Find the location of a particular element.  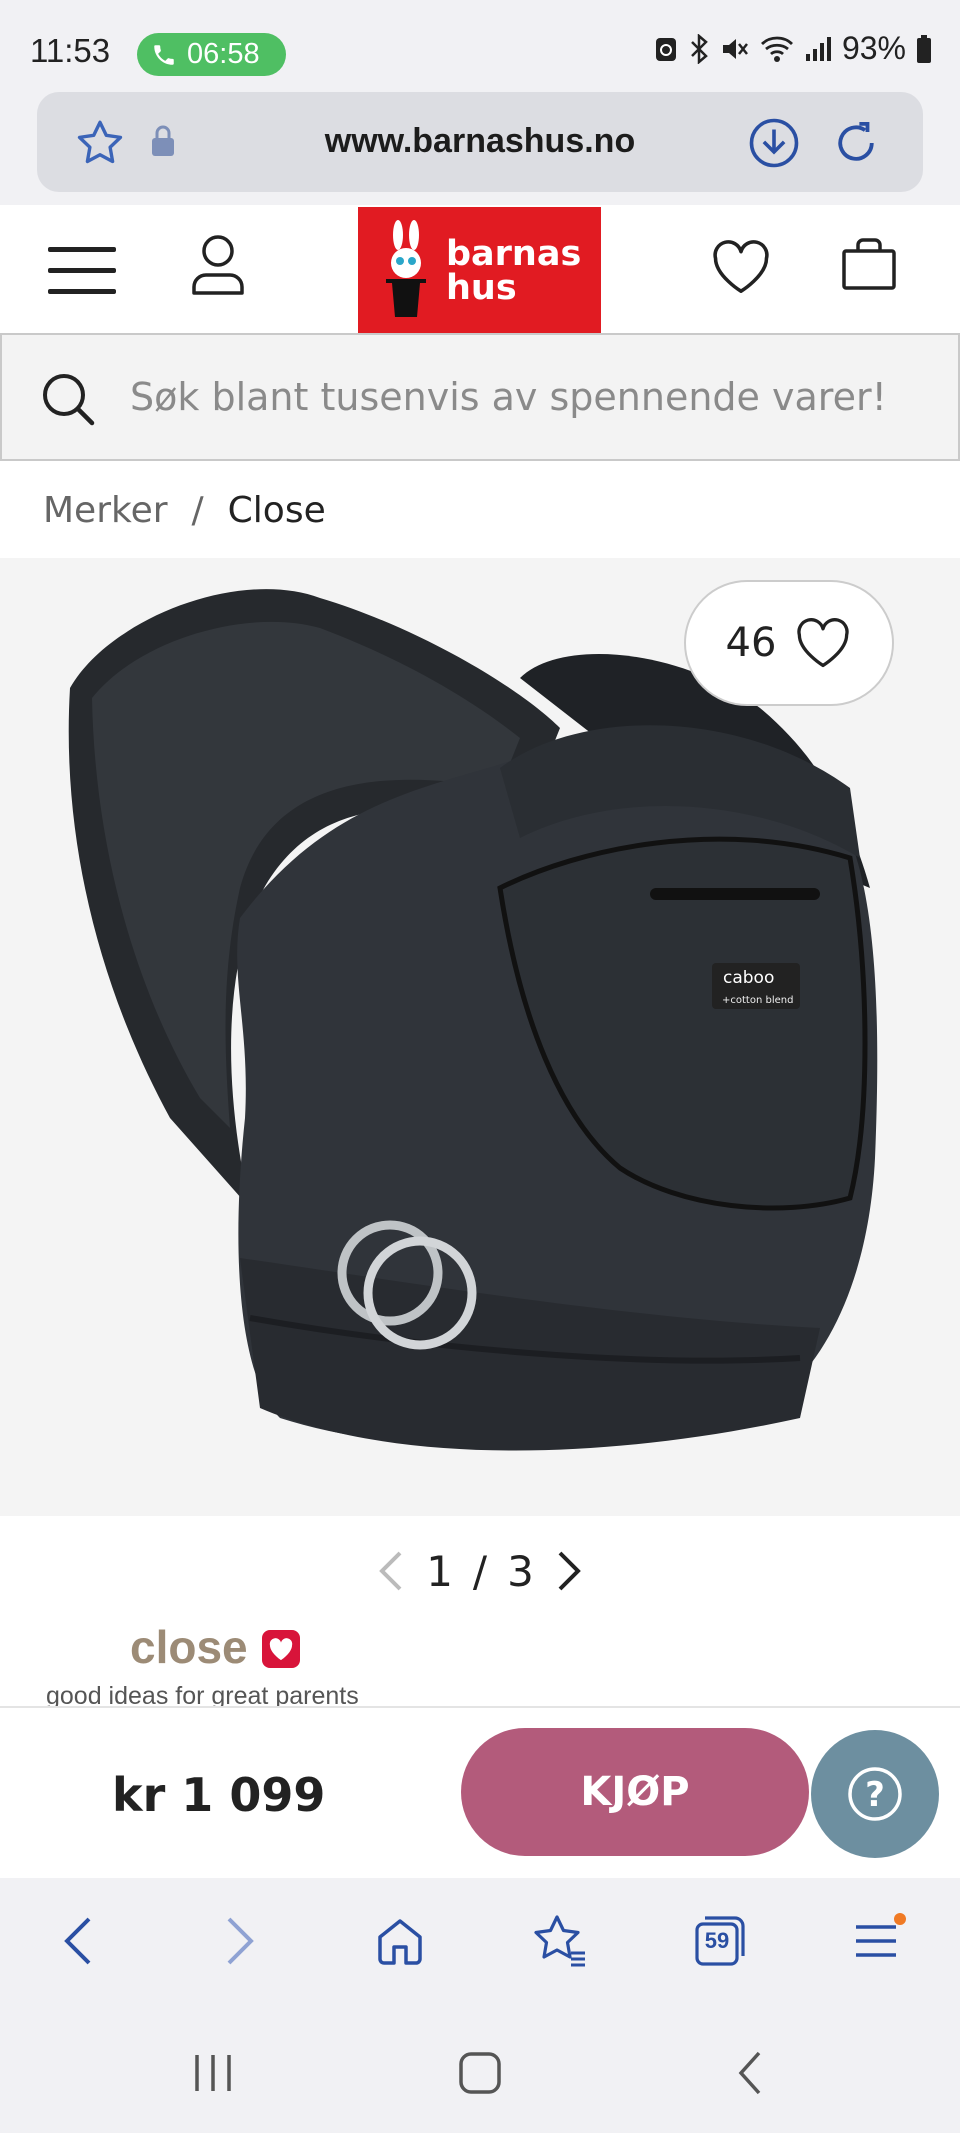

call-timer: 06:58 is located at coordinates (223, 54).